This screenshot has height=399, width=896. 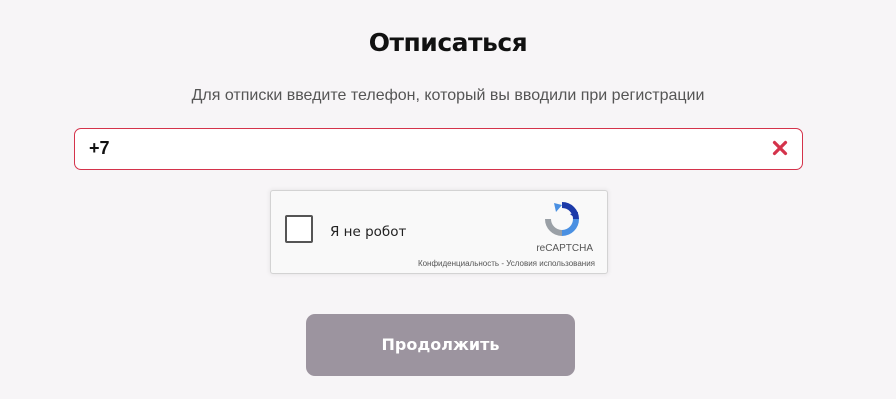 I want to click on phone-input, so click(x=419, y=148).